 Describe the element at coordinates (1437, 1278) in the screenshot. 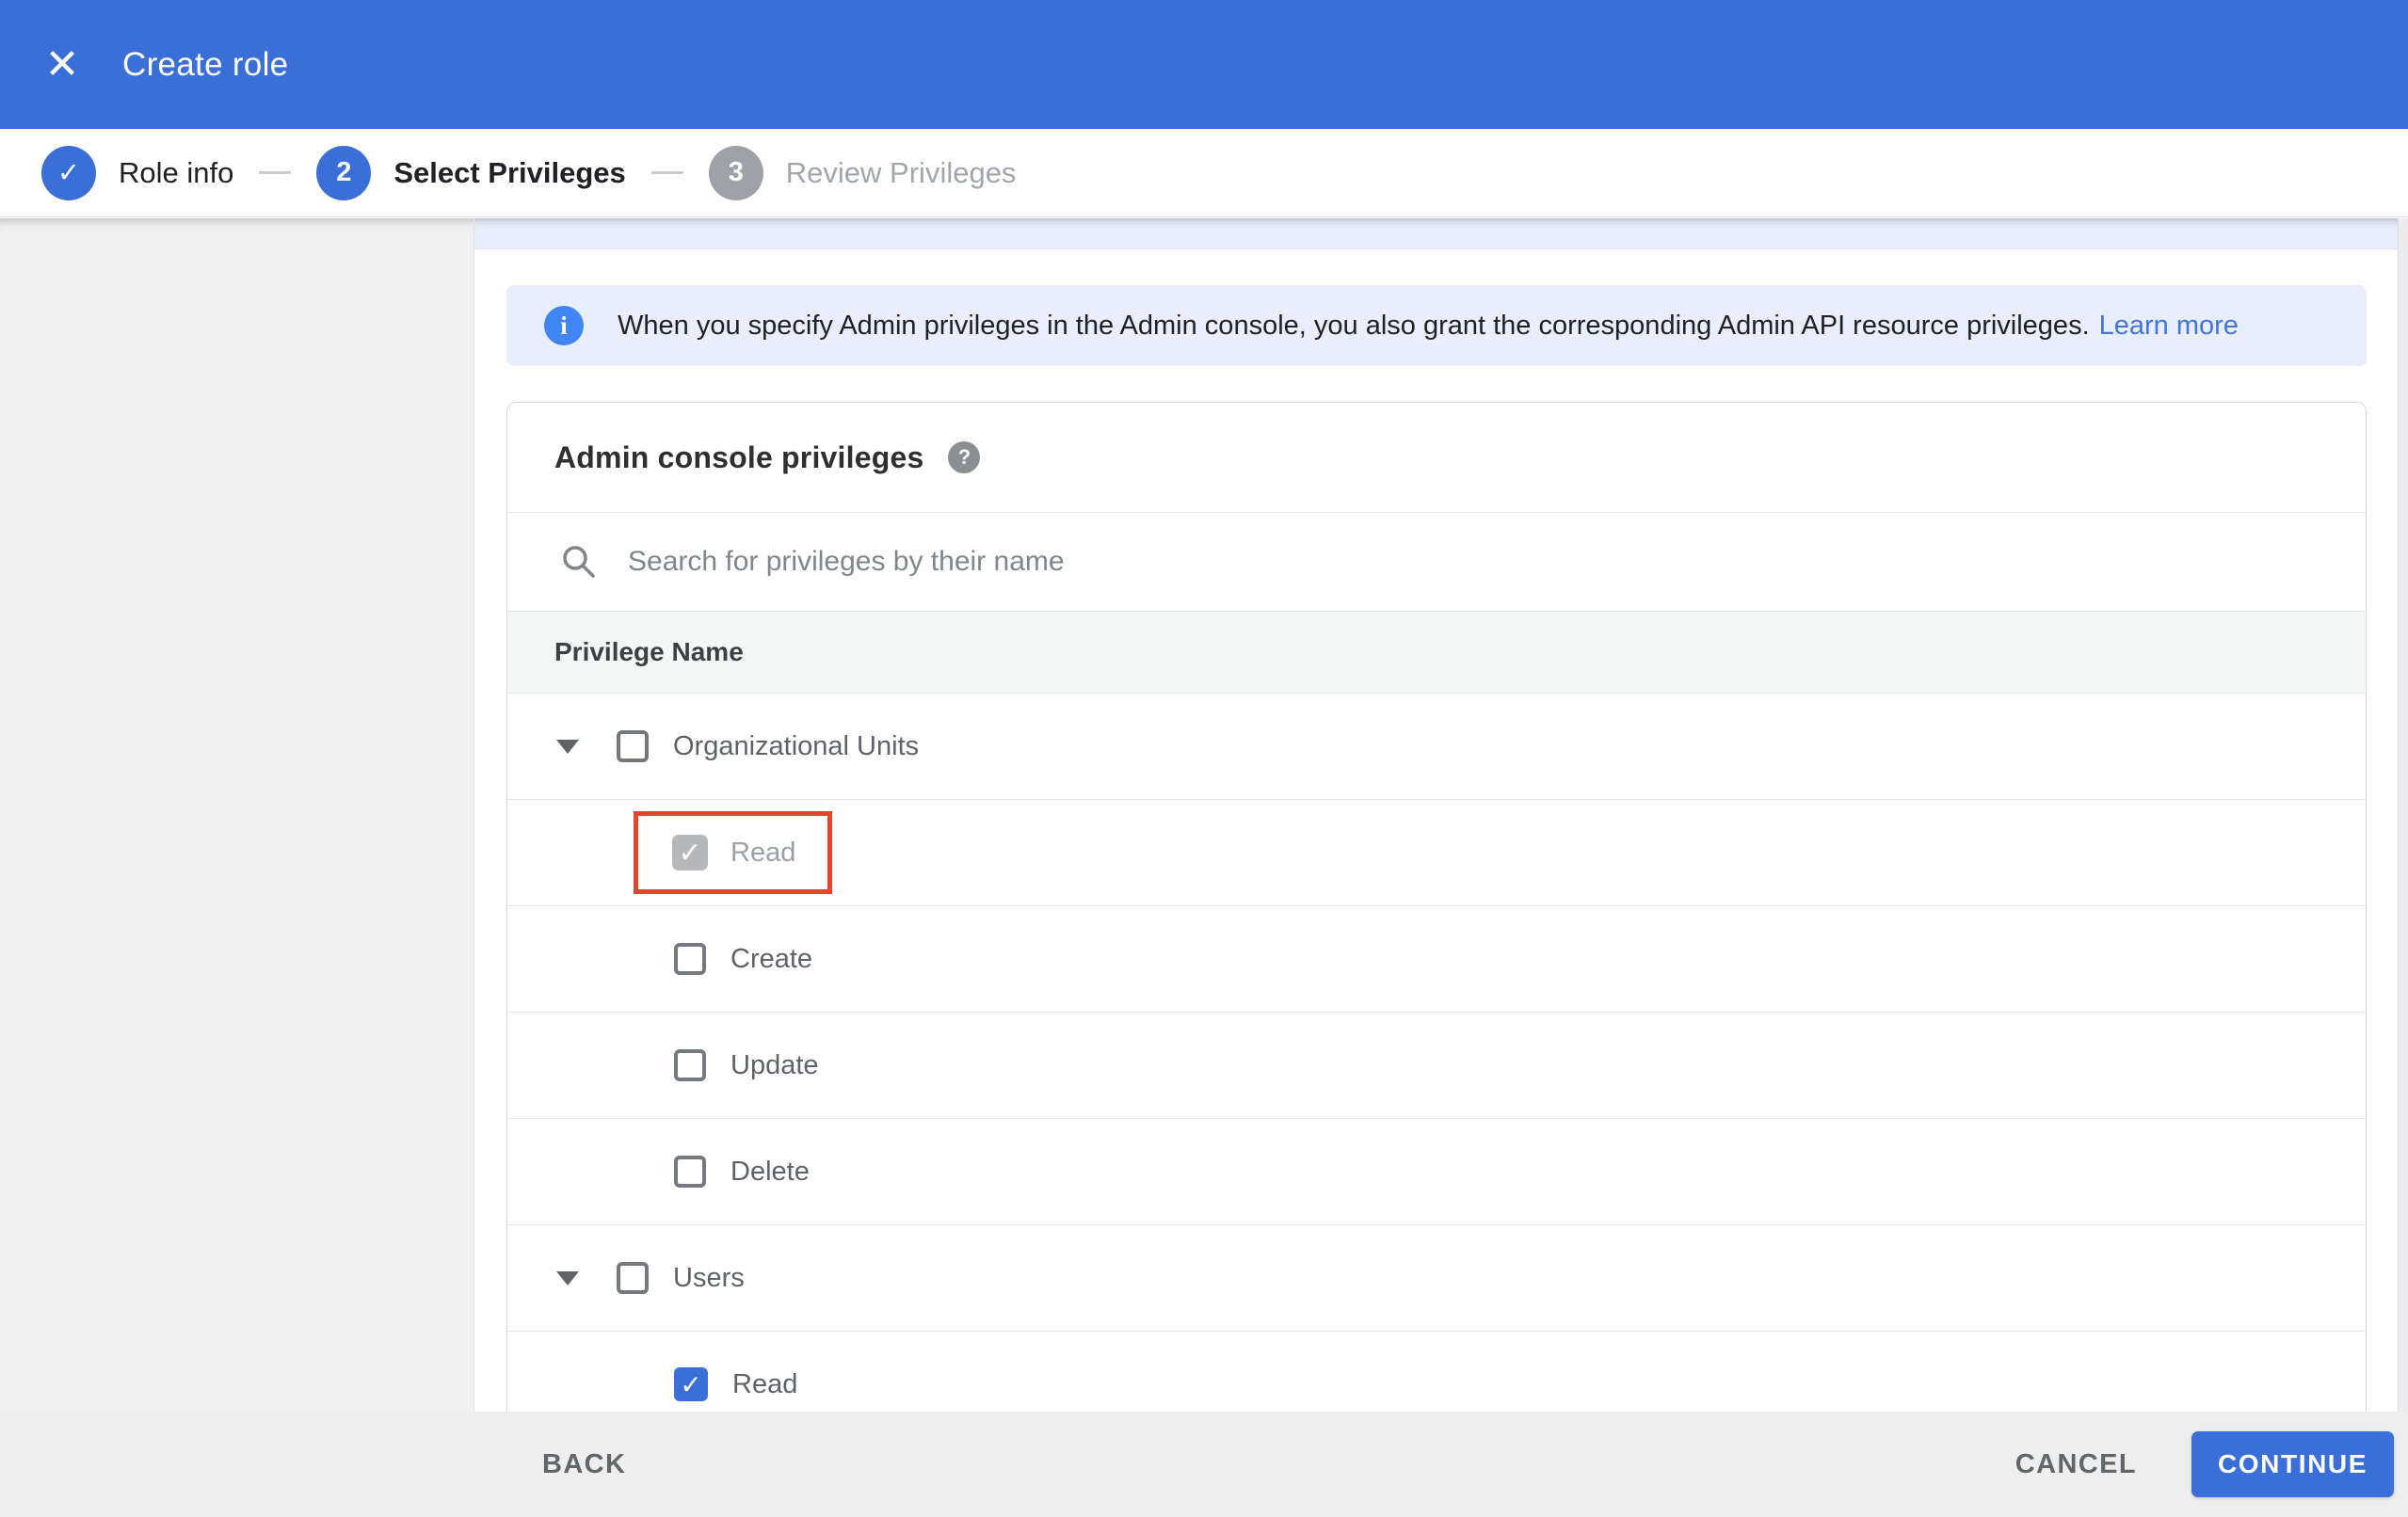

I see `table-row: Users` at that location.